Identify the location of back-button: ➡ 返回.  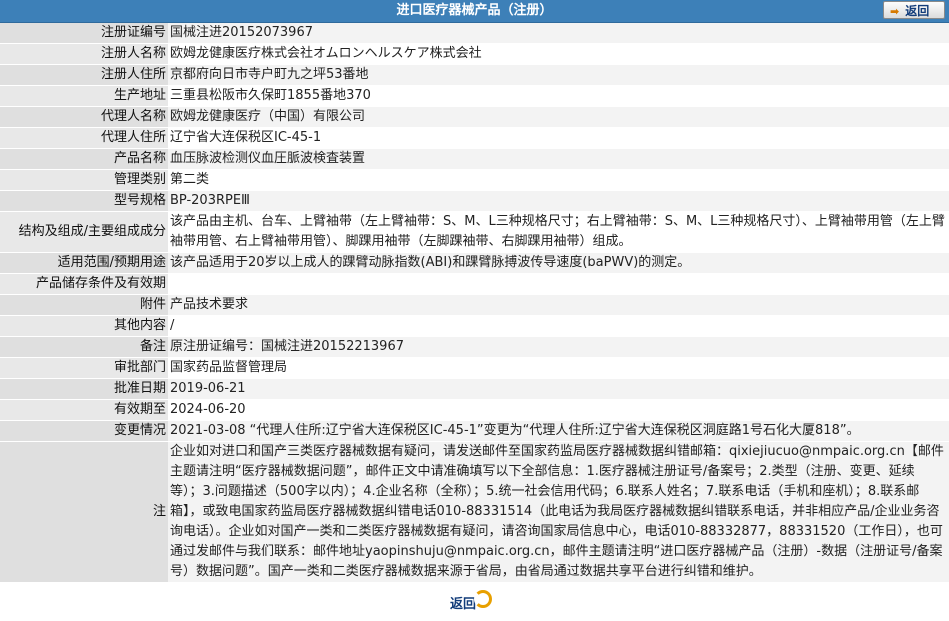
(914, 10).